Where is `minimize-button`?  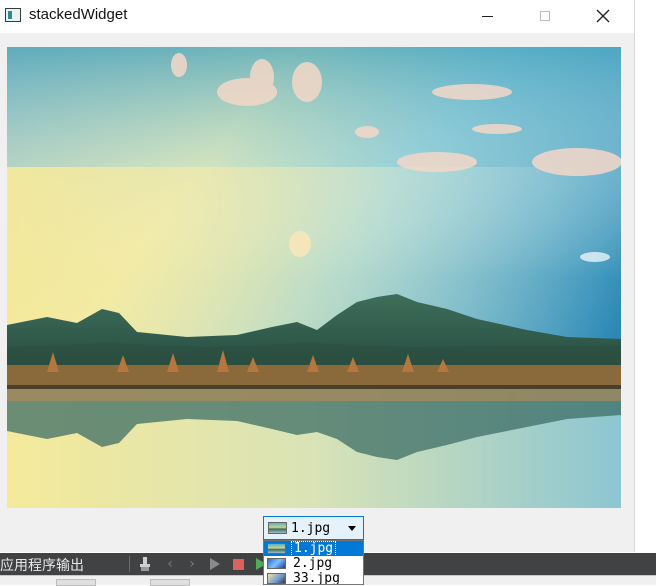
minimize-button is located at coordinates (487, 16).